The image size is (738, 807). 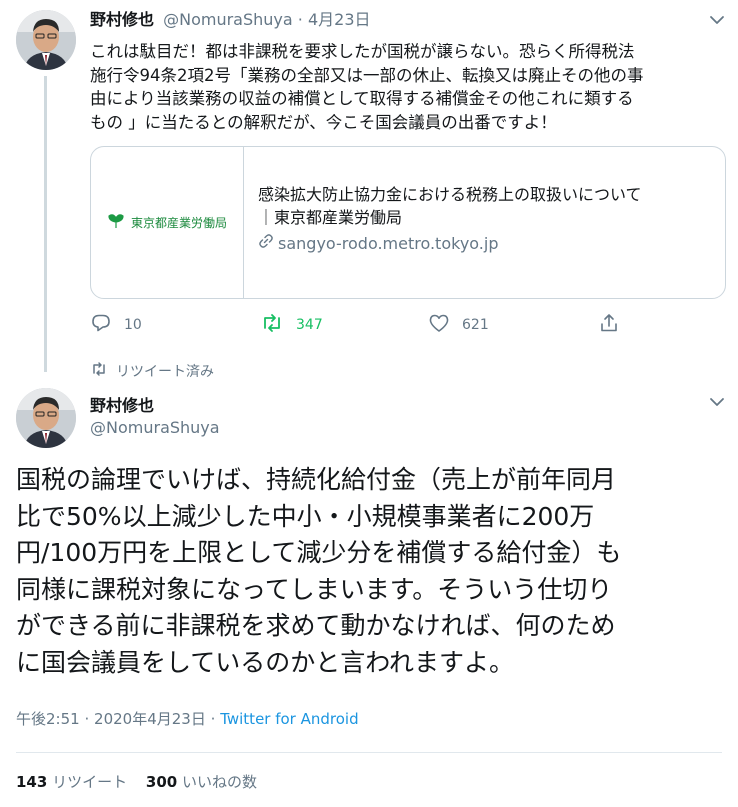 What do you see at coordinates (475, 325) in the screenshot?
I see `like-count: 621` at bounding box center [475, 325].